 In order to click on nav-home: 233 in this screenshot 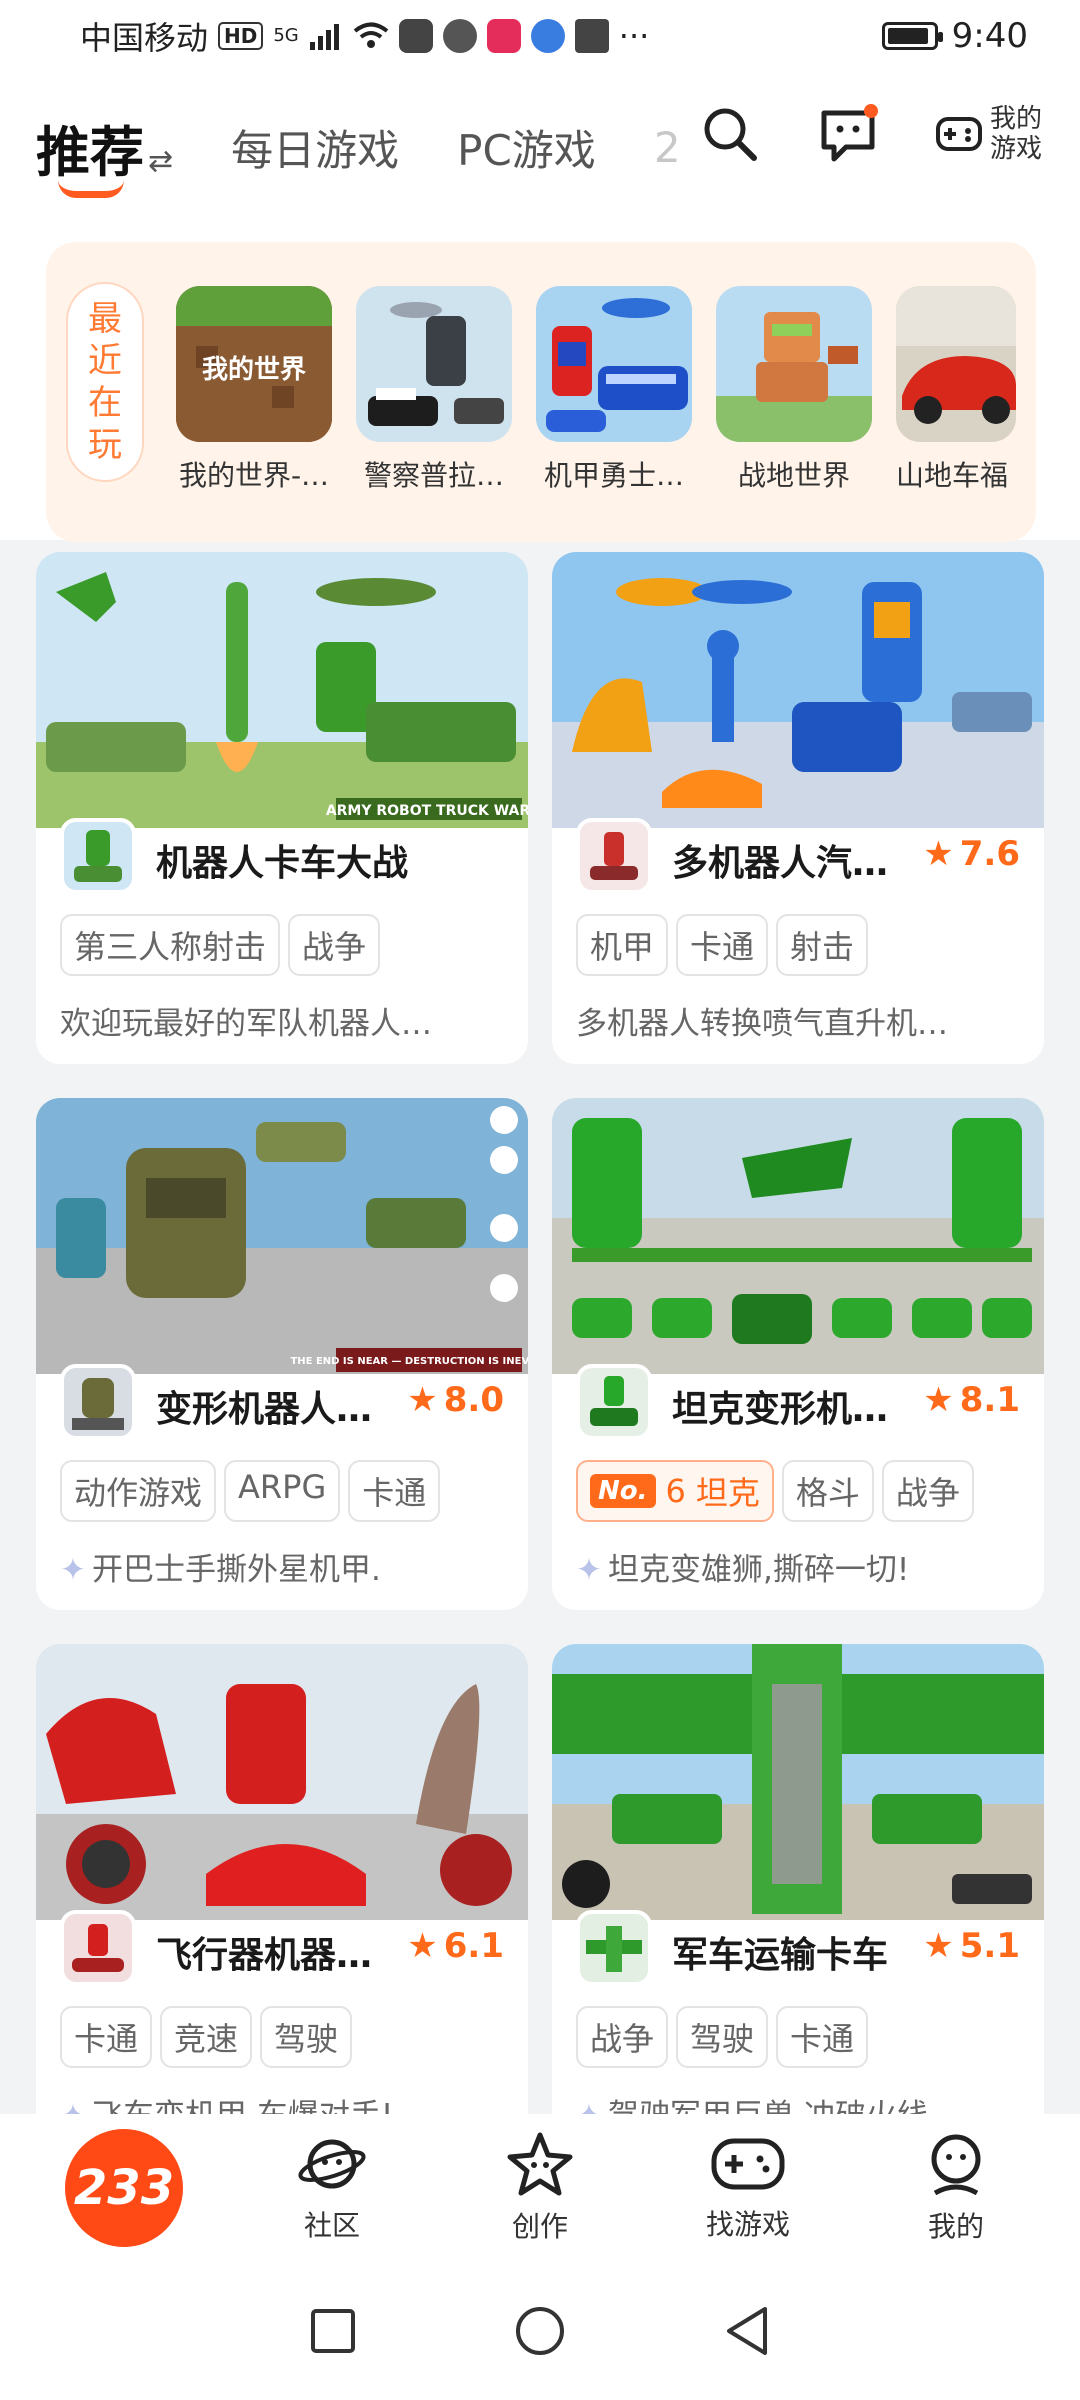, I will do `click(124, 2188)`.